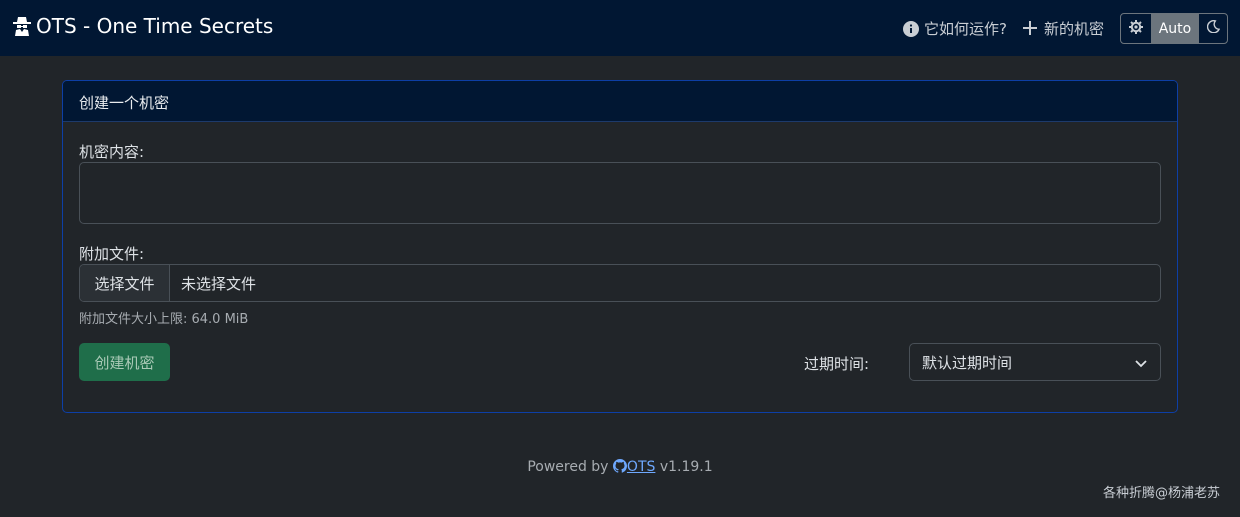  I want to click on brand-link: OTS - One Time Secrets, so click(142, 26).